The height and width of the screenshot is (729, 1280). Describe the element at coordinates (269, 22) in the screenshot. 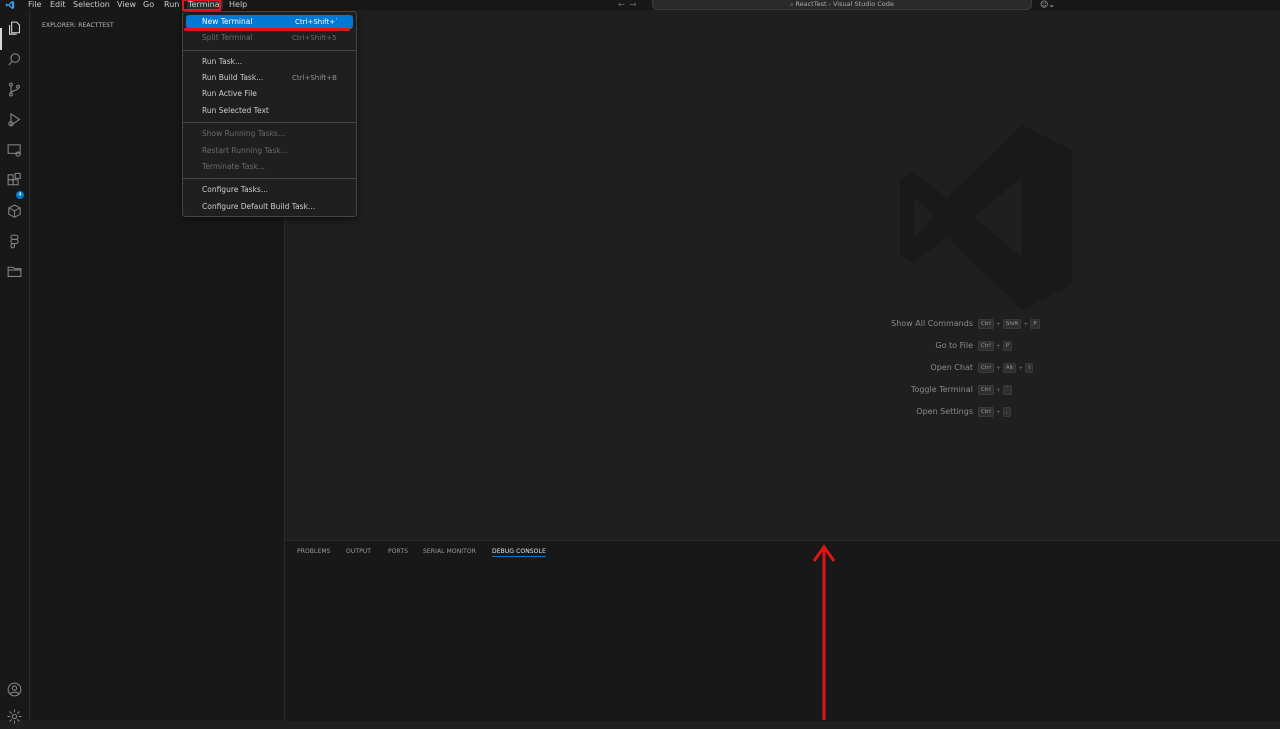

I see `menu-item-new-terminal: New Terminal Ctrl+Shift+`` at that location.